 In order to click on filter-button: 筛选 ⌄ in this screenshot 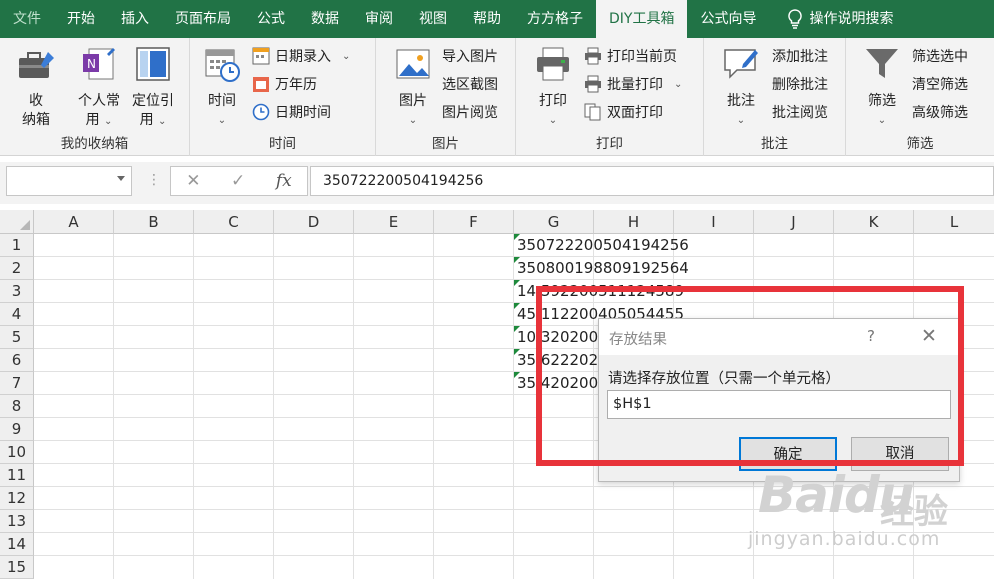, I will do `click(882, 87)`.